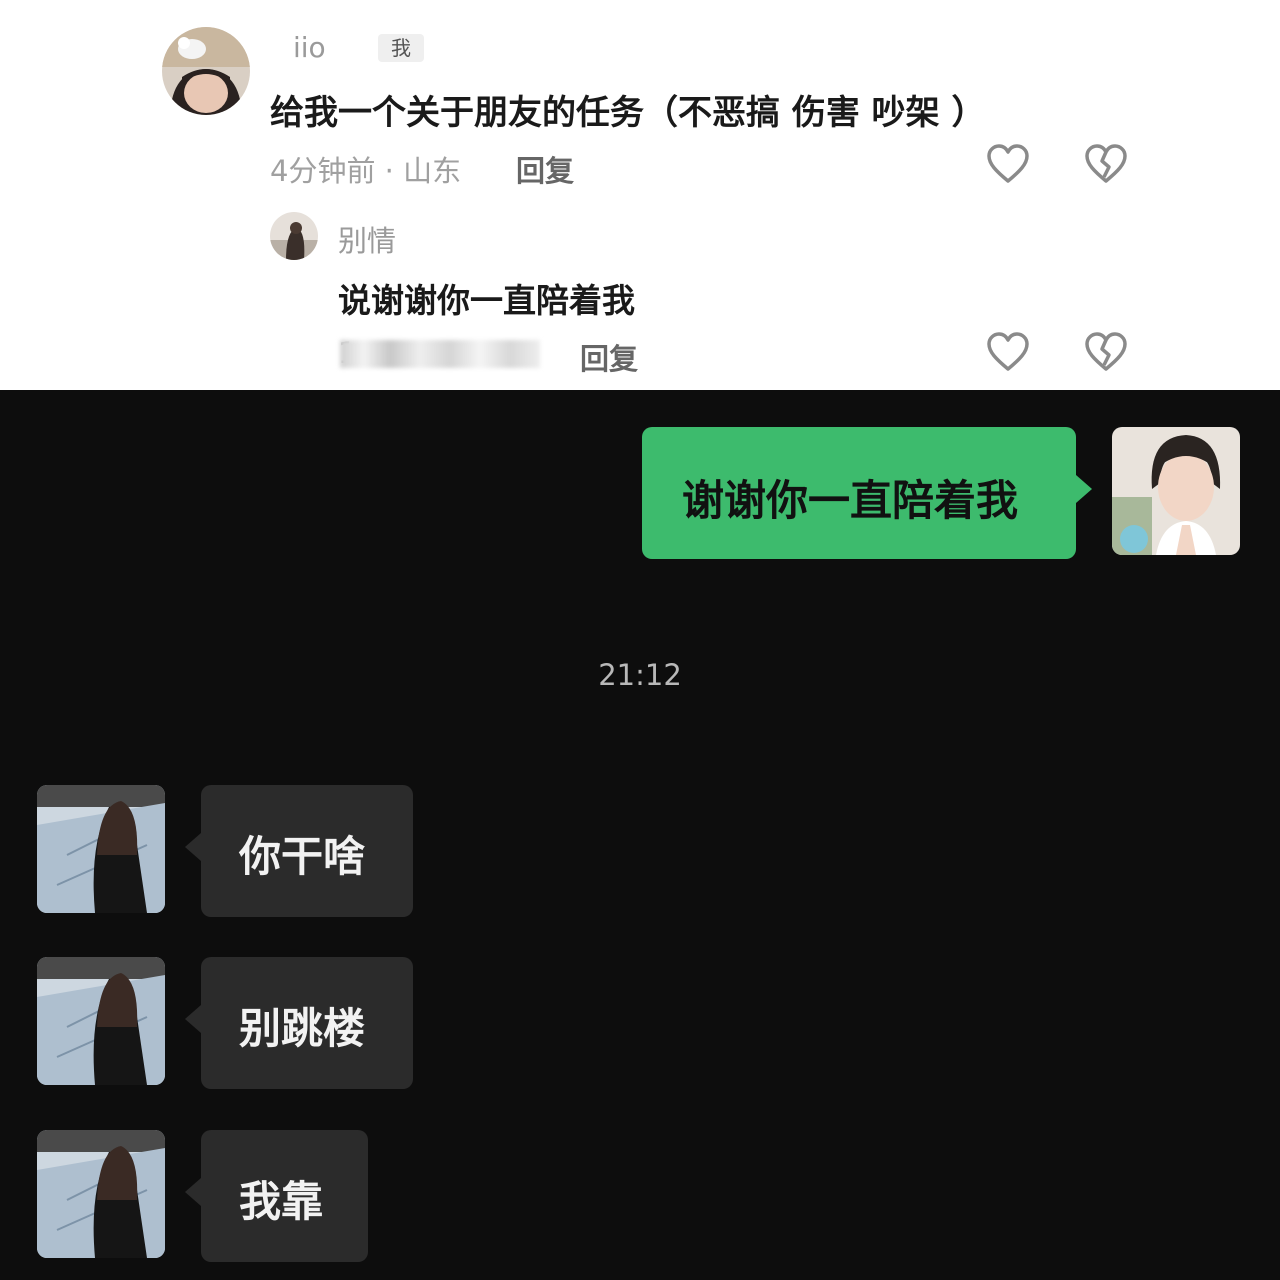 The image size is (1280, 1280). Describe the element at coordinates (545, 169) in the screenshot. I see `reply-button: 回复` at that location.